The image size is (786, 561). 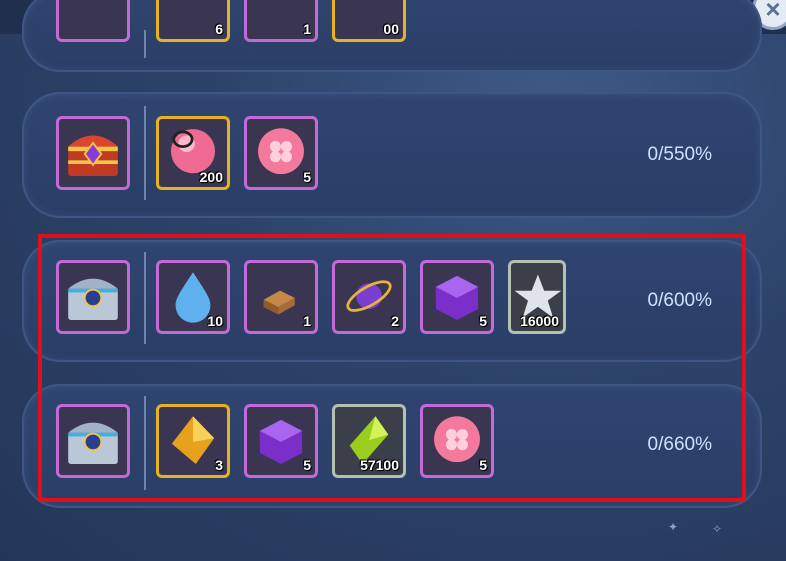 I want to click on reward-row-partial: 6 1 00, so click(x=392, y=36).